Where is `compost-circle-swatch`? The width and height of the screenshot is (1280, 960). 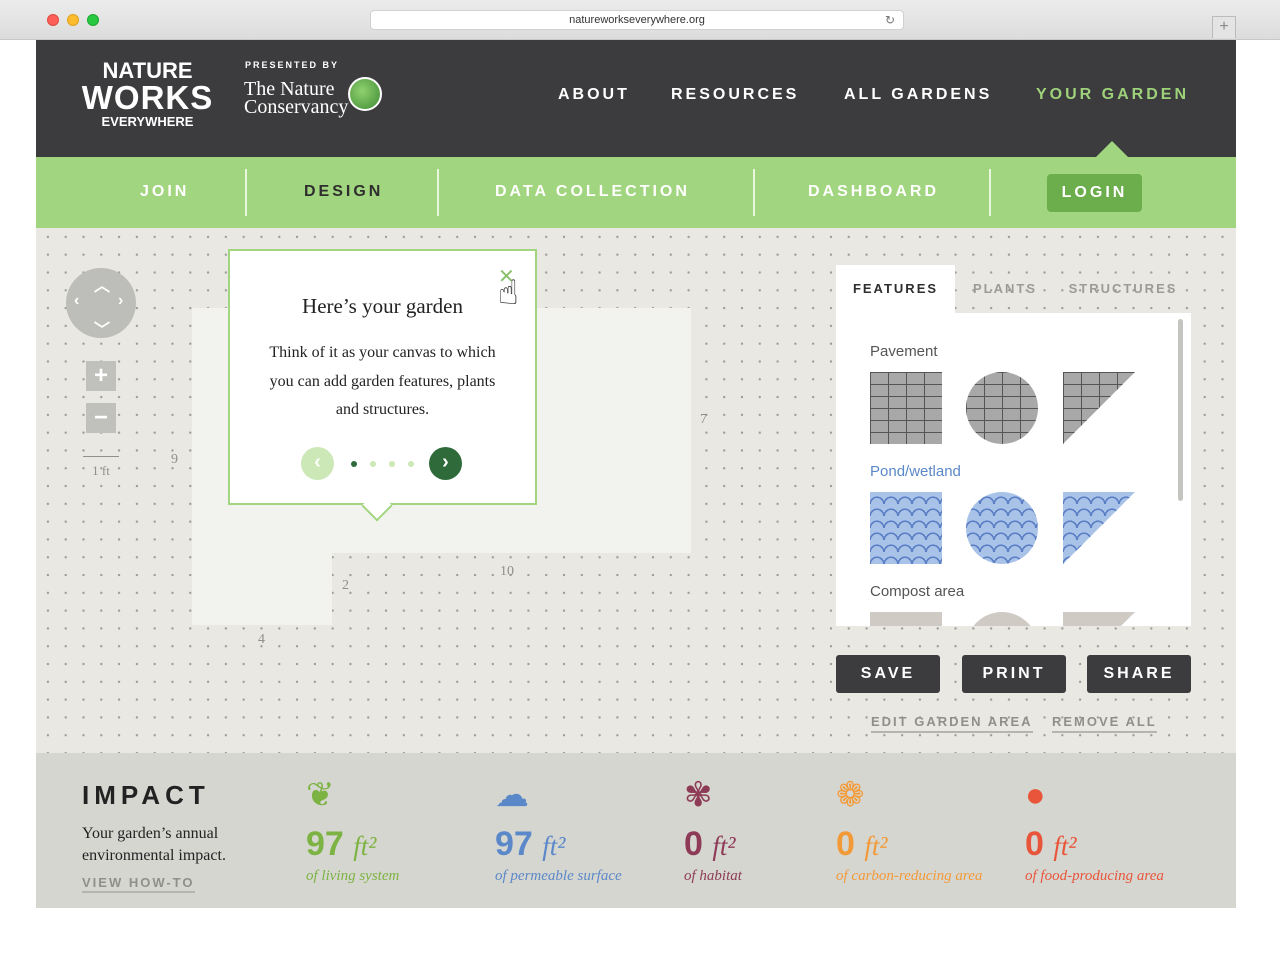
compost-circle-swatch is located at coordinates (1002, 619).